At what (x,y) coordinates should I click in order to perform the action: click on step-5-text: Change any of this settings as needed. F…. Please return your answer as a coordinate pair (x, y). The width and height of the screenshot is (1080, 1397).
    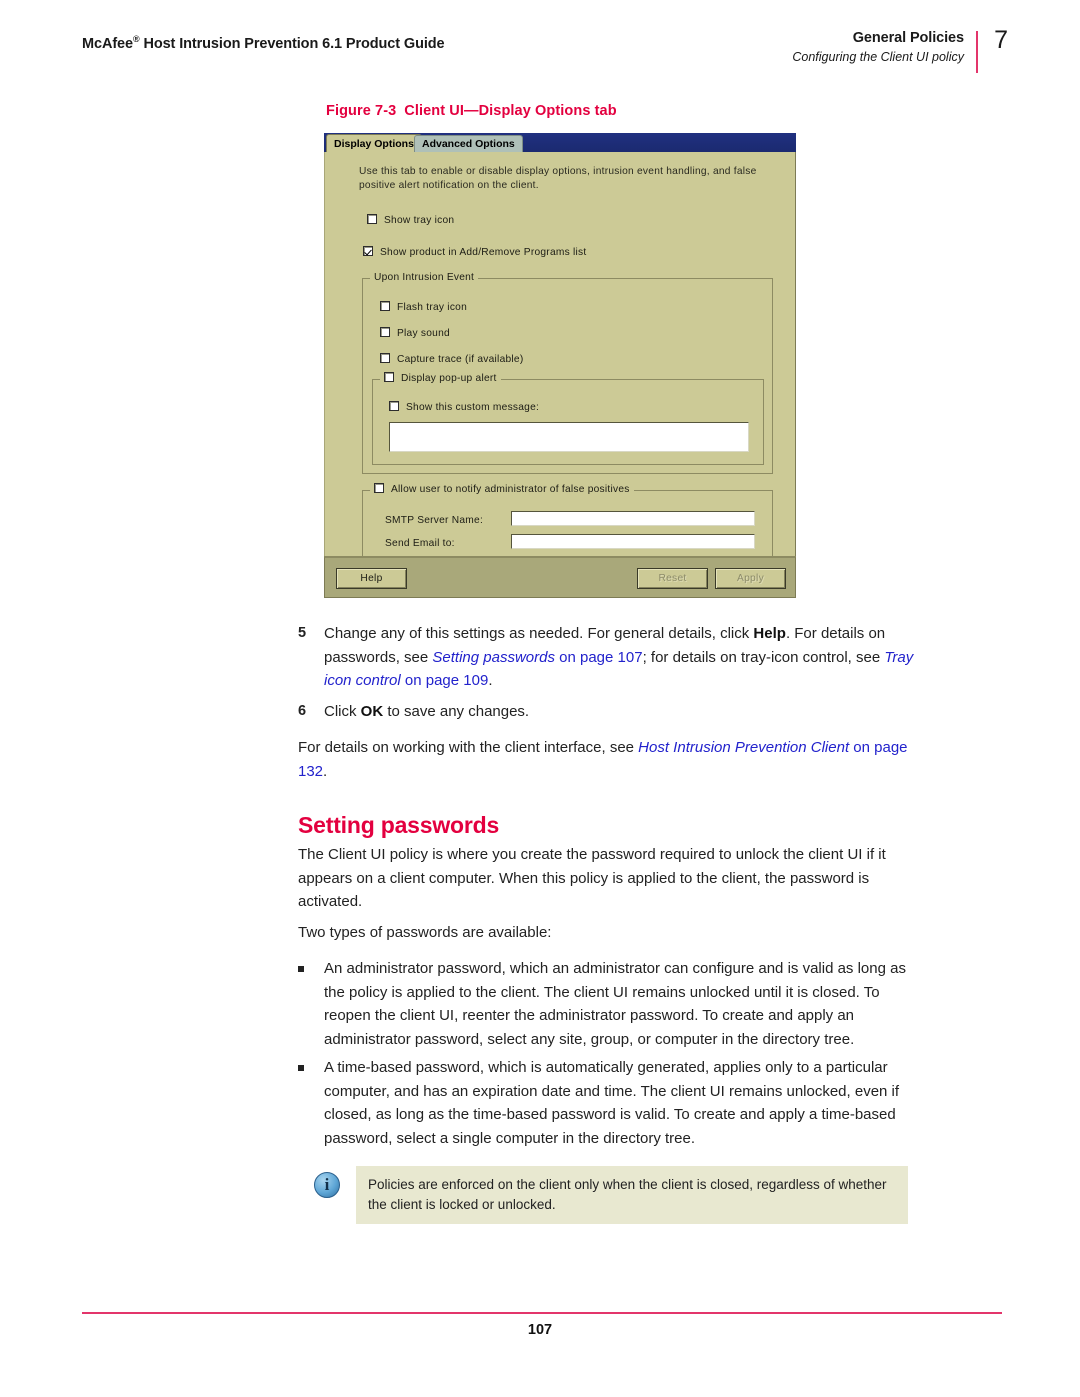
    Looking at the image, I should click on (619, 657).